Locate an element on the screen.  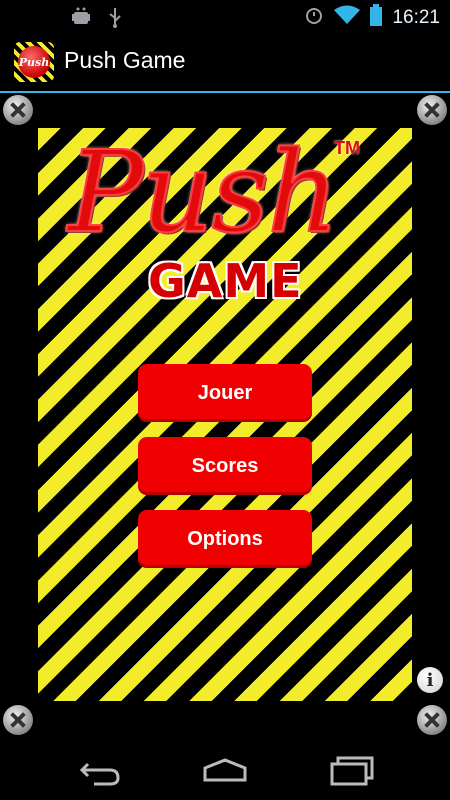
app-title: Push Game is located at coordinates (125, 60).